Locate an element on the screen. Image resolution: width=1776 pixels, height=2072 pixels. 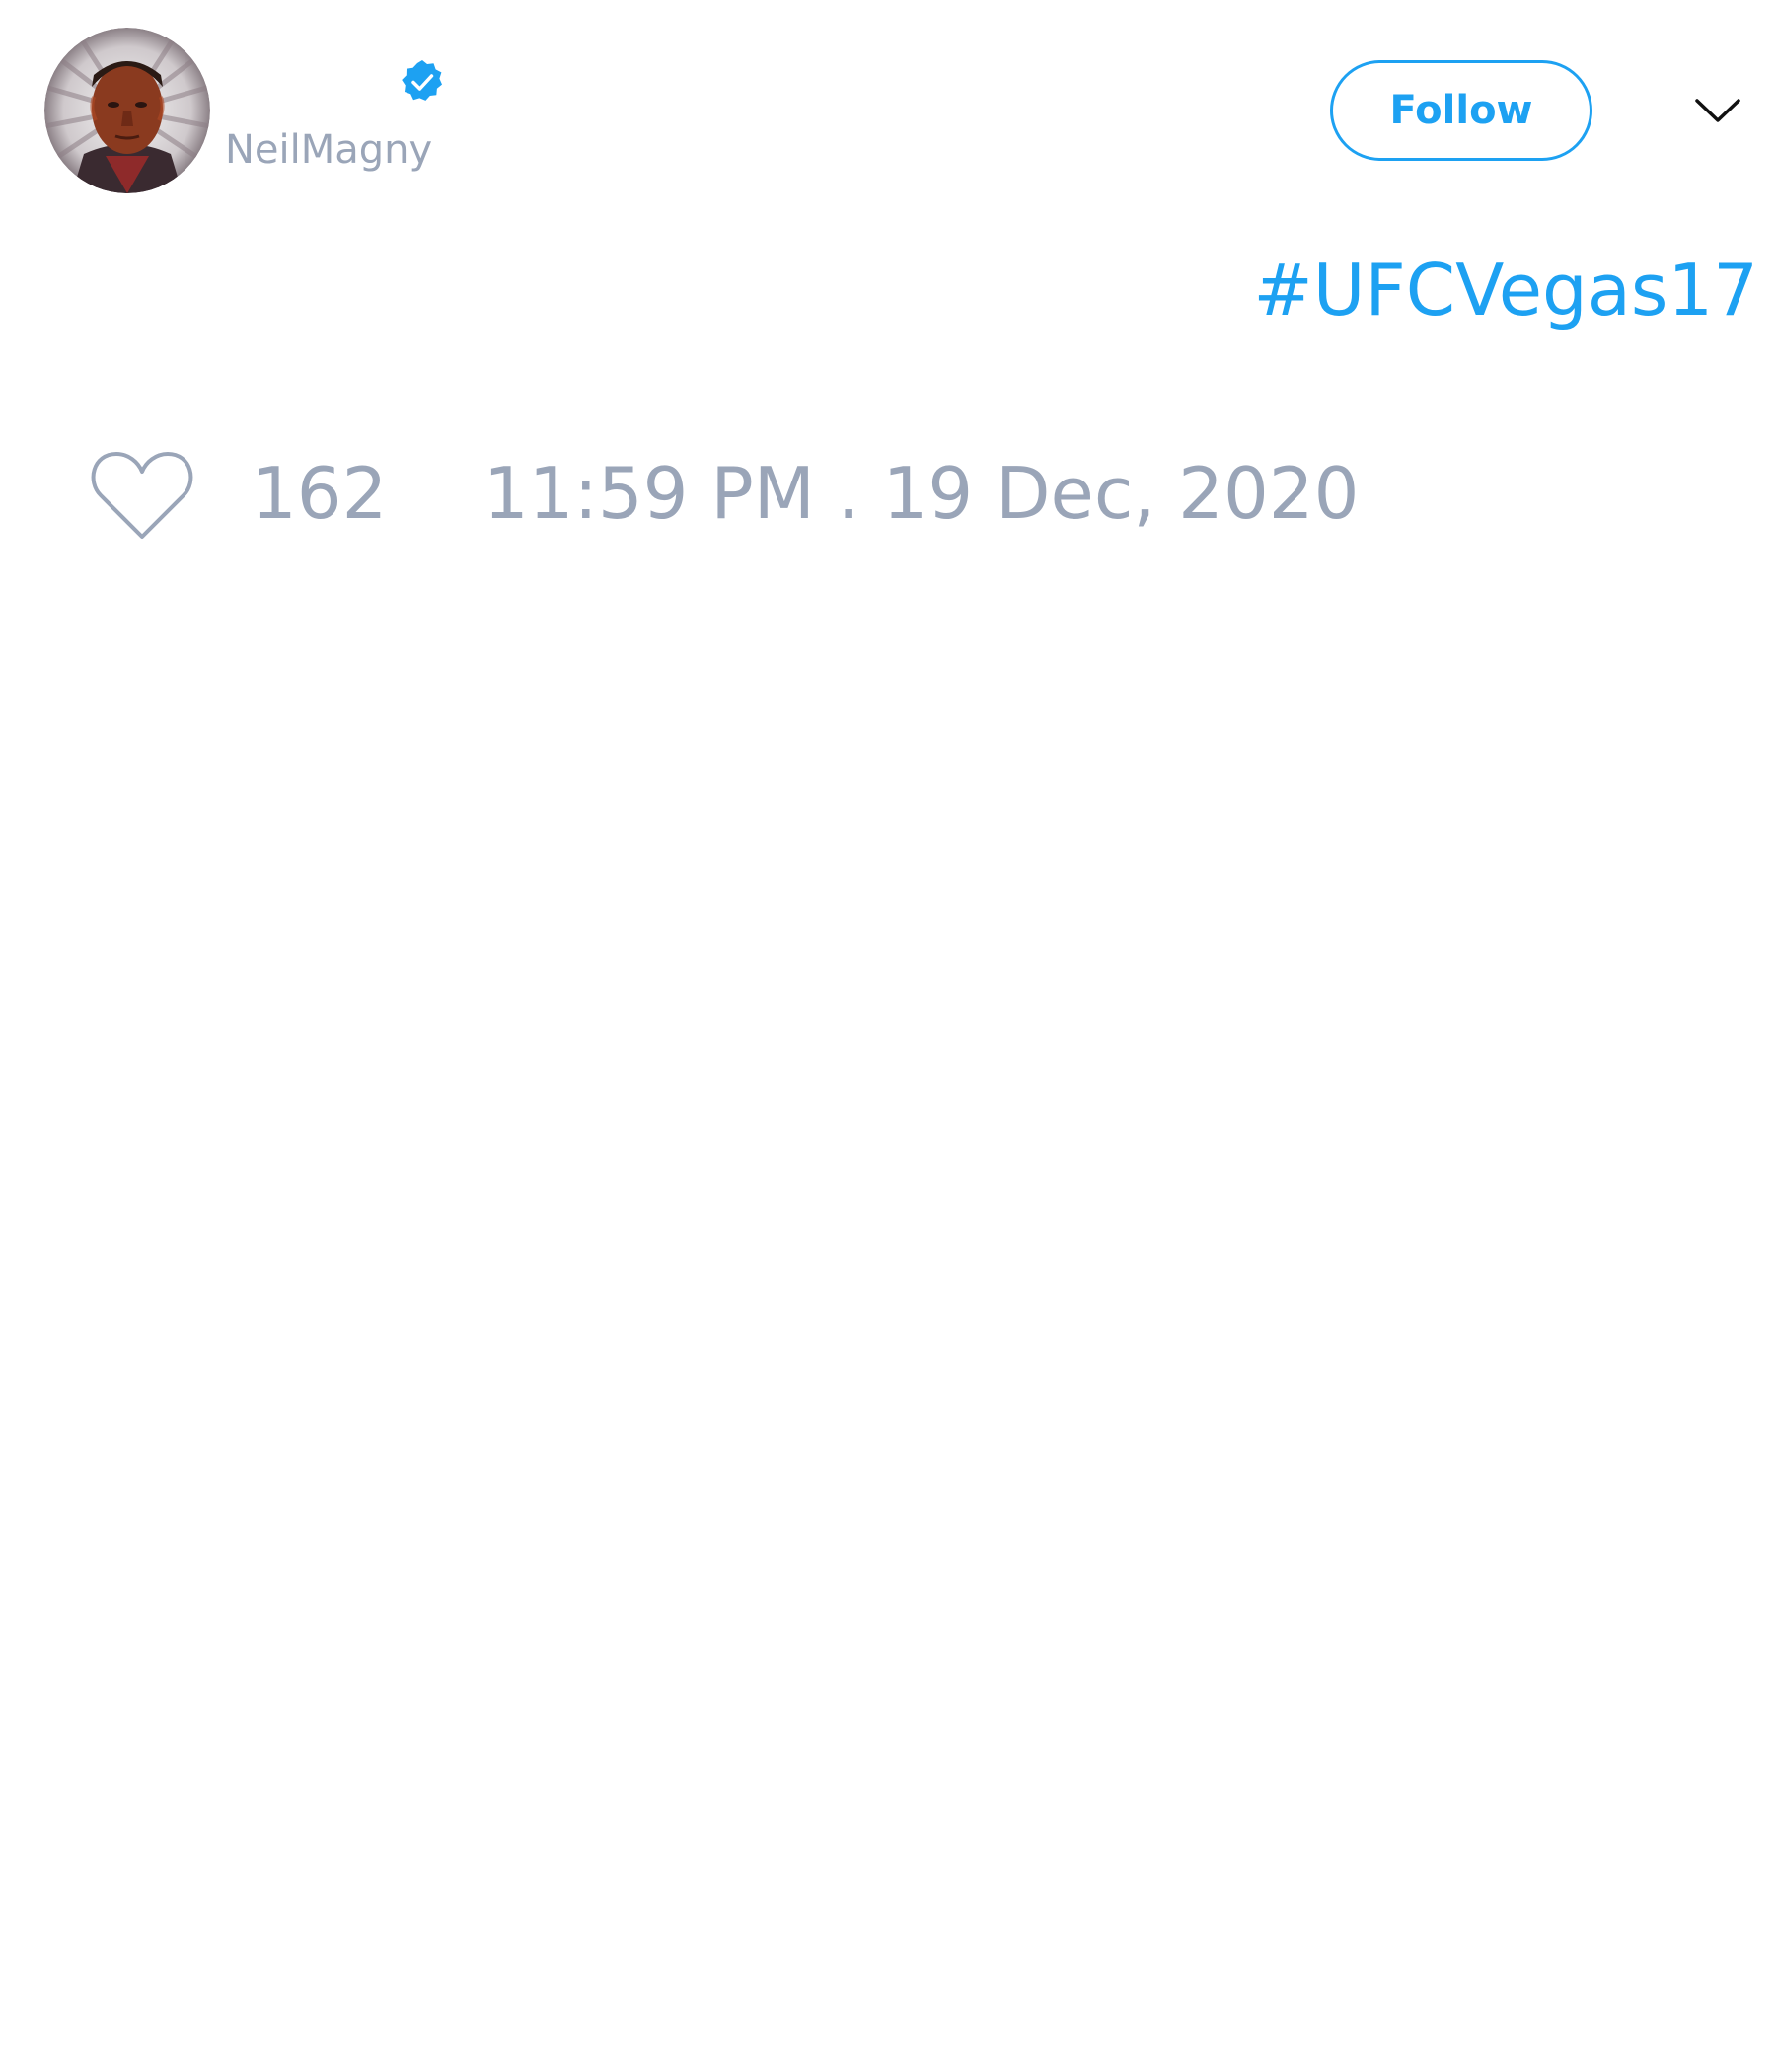
verified-badge-icon is located at coordinates (423, 82).